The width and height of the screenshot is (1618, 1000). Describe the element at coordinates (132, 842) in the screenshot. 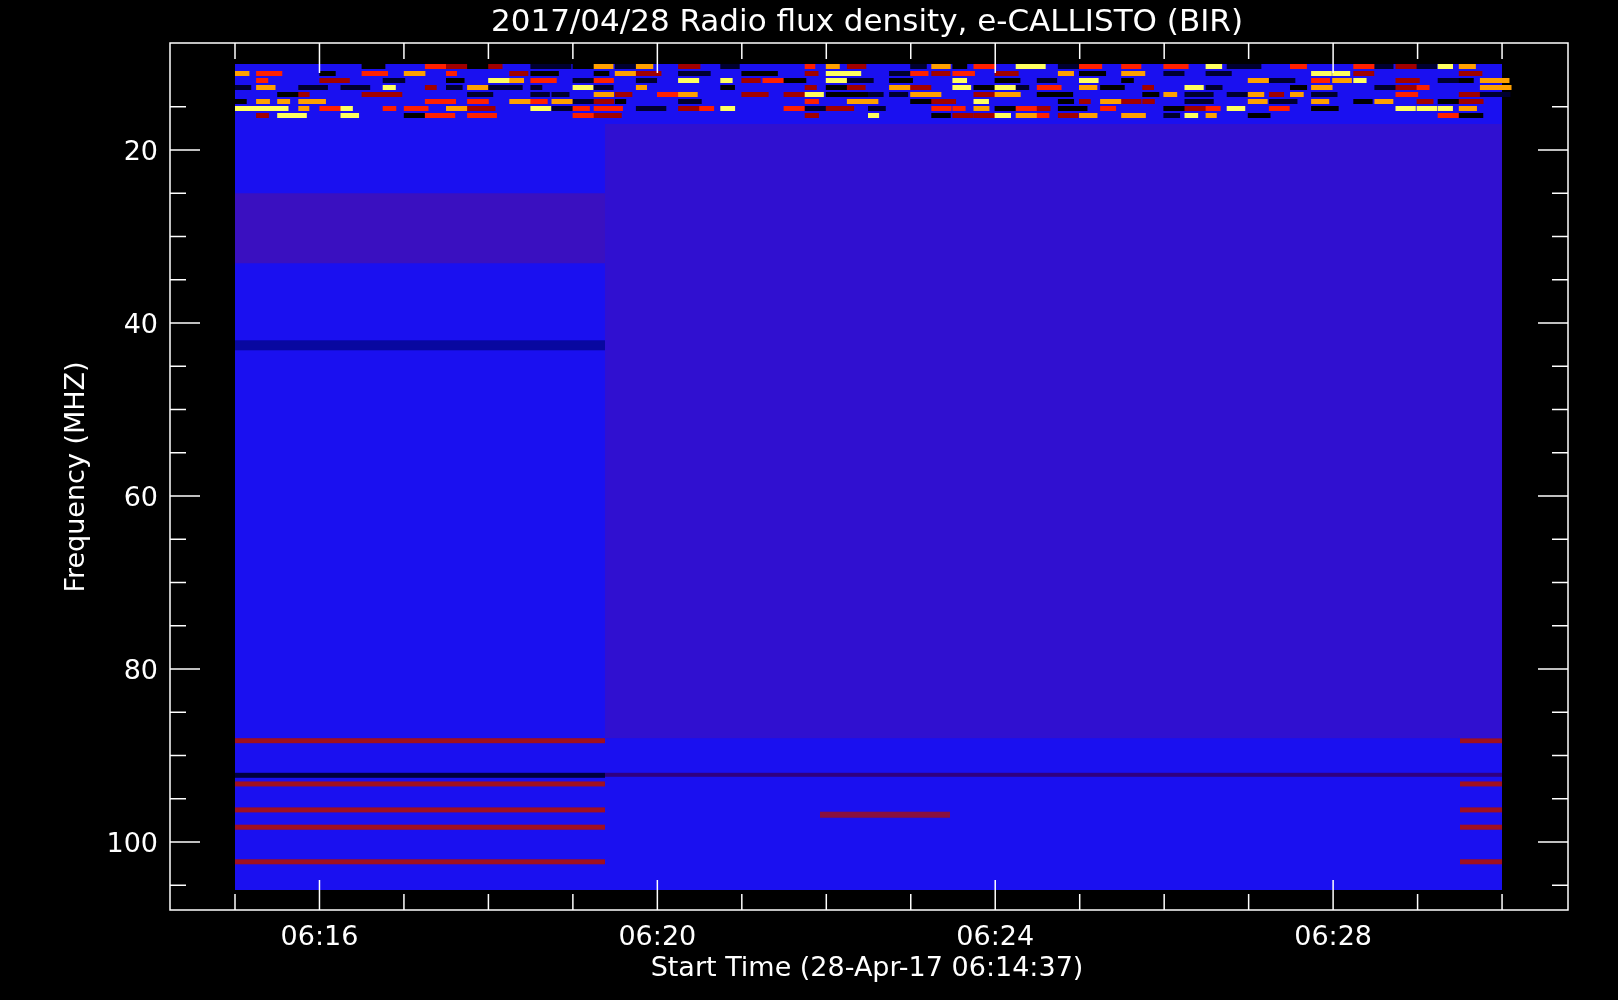

I see `y-tick-label: 100` at that location.